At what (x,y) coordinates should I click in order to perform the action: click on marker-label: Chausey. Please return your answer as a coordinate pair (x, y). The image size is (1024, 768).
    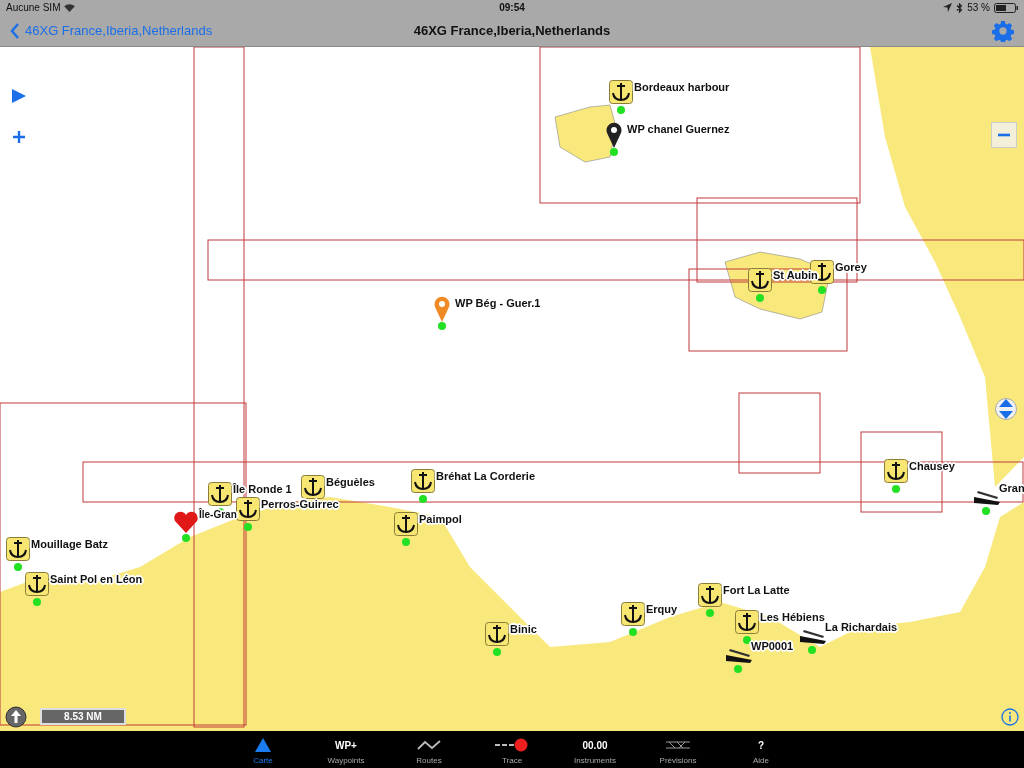
    Looking at the image, I should click on (932, 466).